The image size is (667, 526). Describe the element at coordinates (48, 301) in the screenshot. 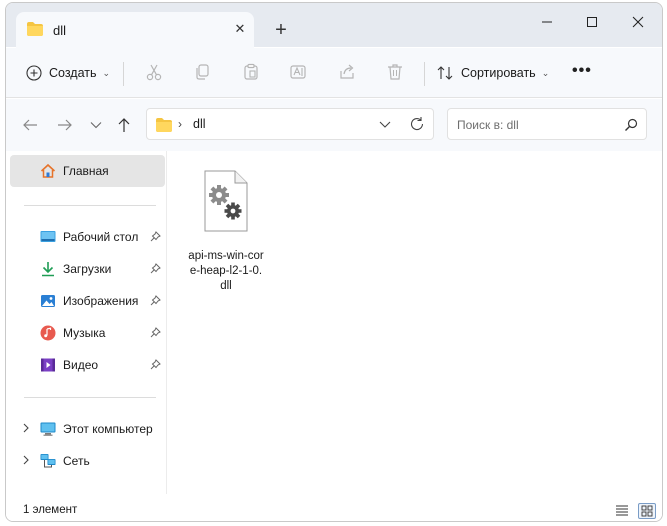

I see `pictures-icon` at that location.